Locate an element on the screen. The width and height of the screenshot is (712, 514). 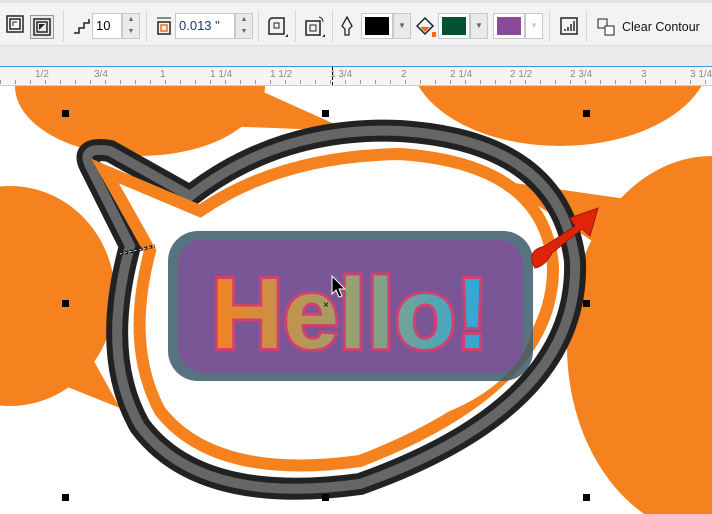
steps-icon is located at coordinates (82, 26).